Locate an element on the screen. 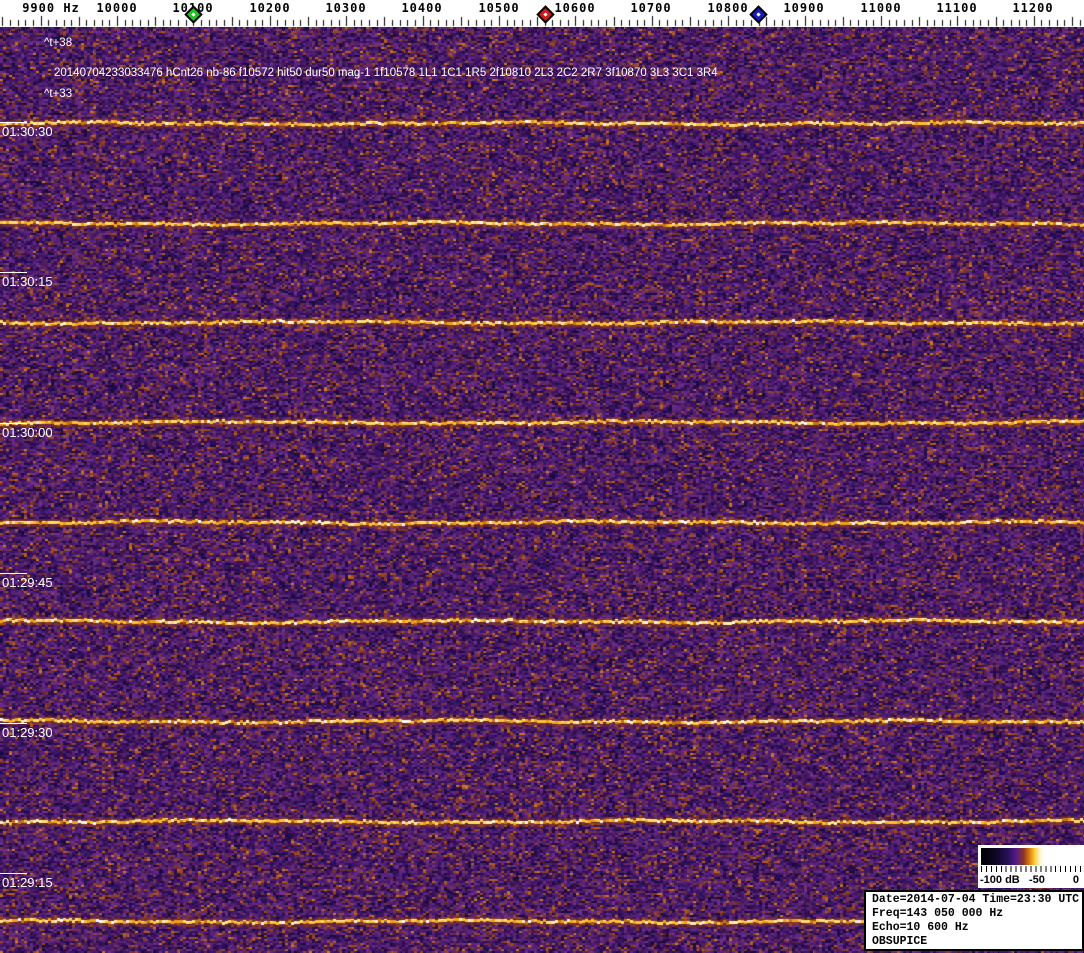  time-tick-label: 01:29:15 is located at coordinates (27, 882).